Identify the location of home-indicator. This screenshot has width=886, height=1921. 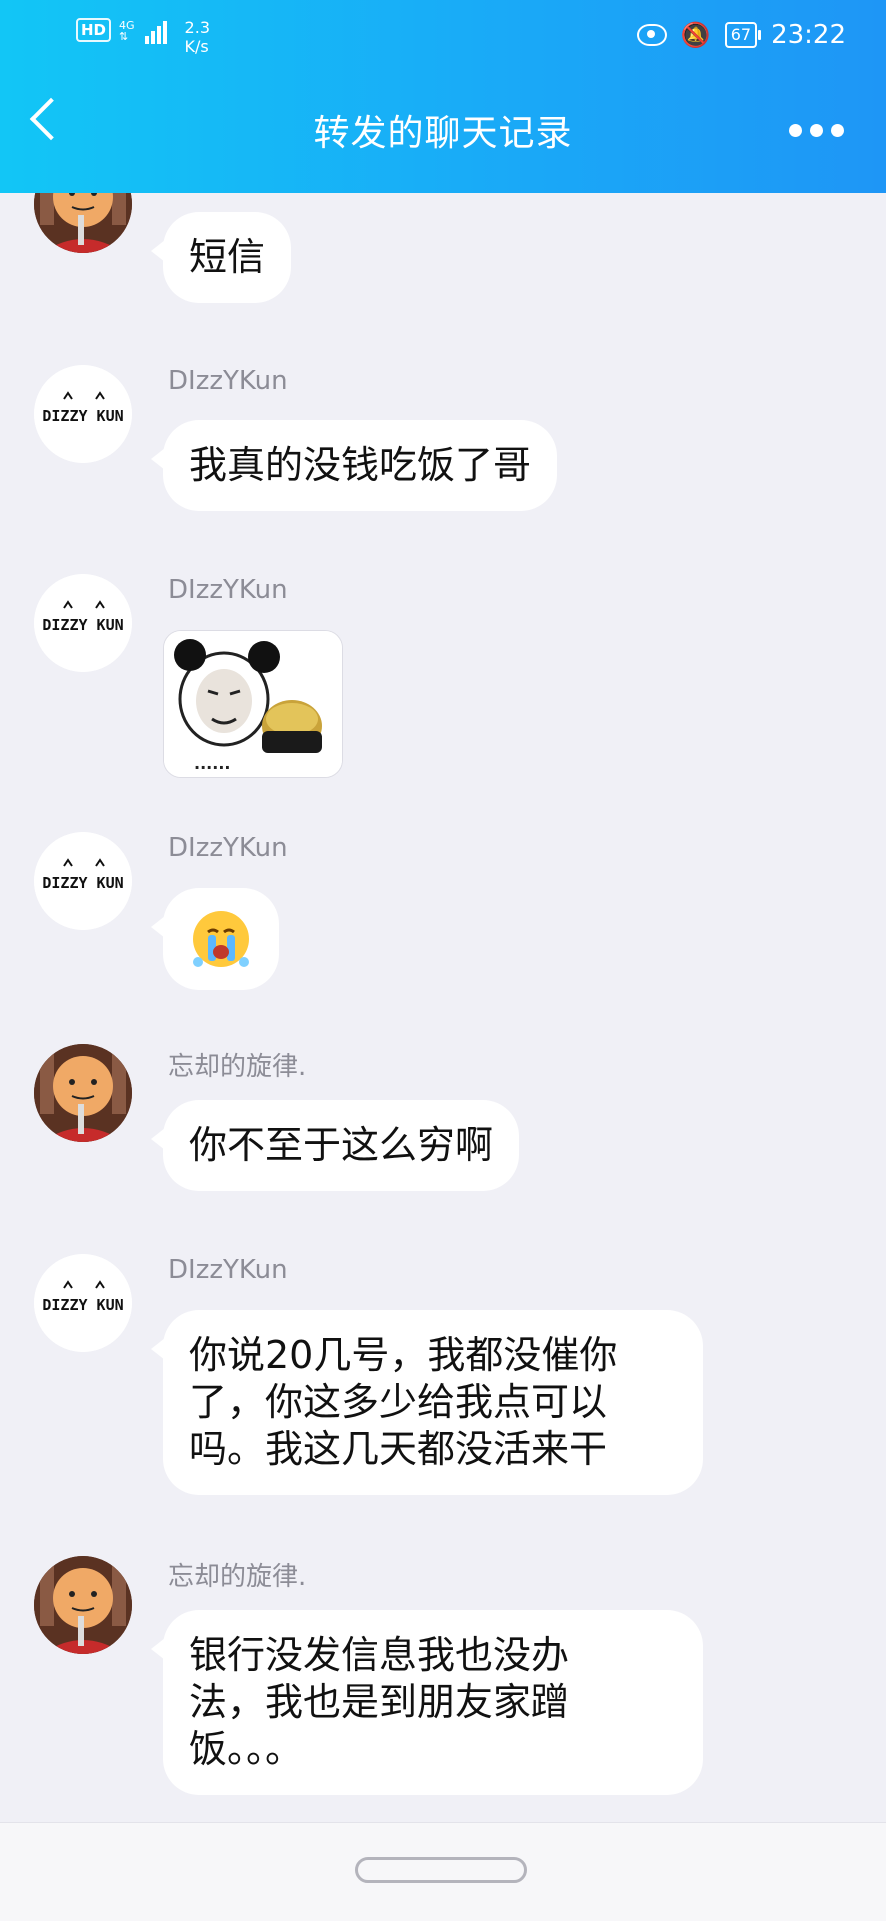
(441, 1870).